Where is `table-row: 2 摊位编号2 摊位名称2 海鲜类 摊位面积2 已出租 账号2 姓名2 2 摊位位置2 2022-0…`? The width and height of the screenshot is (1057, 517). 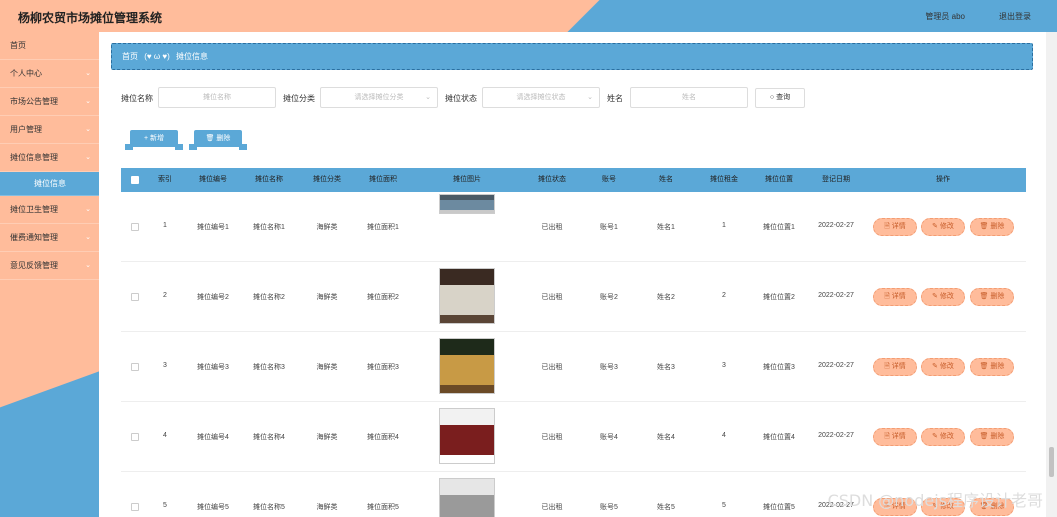 table-row: 2 摊位编号2 摊位名称2 海鲜类 摊位面积2 已出租 账号2 姓名2 2 摊位位置2 2022-0… is located at coordinates (573, 297).